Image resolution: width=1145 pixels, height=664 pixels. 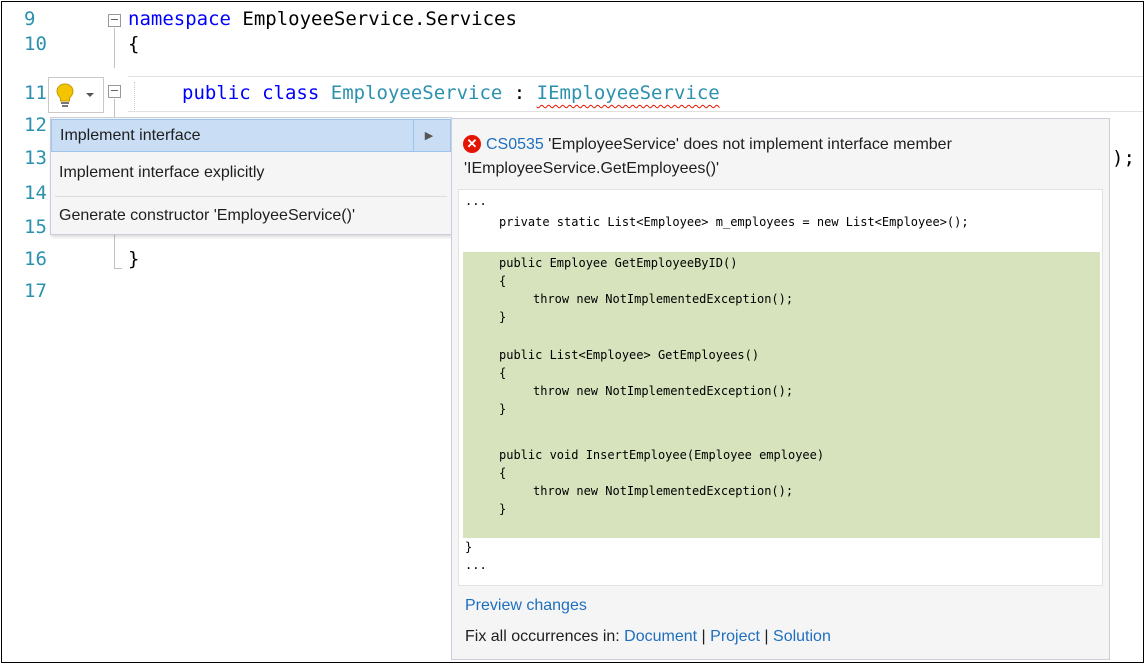 What do you see at coordinates (30, 19) in the screenshot?
I see `line-number: 9` at bounding box center [30, 19].